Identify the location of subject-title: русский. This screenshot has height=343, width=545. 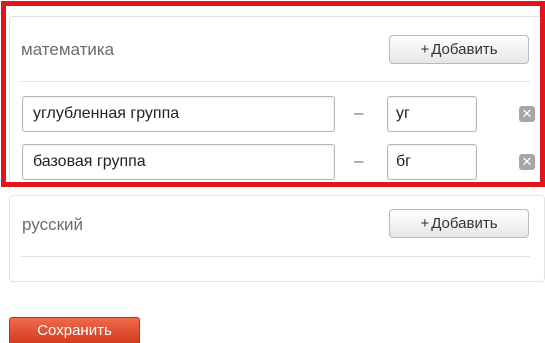
(53, 224).